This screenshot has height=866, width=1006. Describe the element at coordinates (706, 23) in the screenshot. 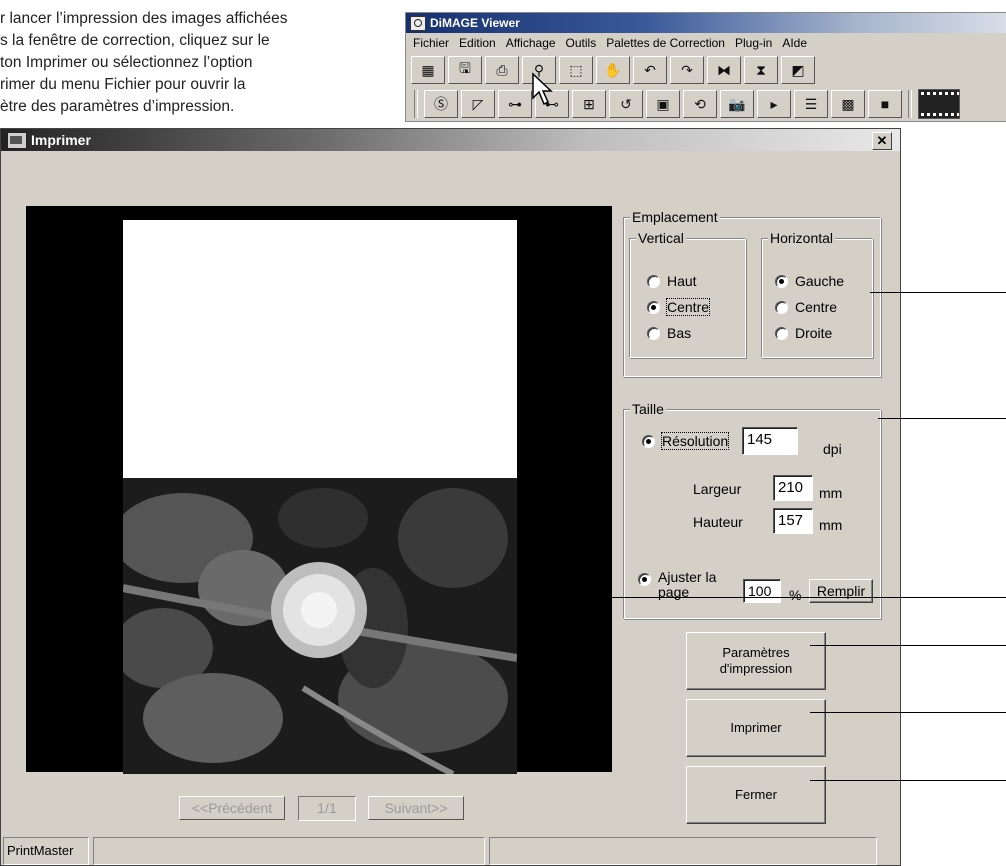

I see `viewer-titlebar: DiMAGE Viewer` at that location.